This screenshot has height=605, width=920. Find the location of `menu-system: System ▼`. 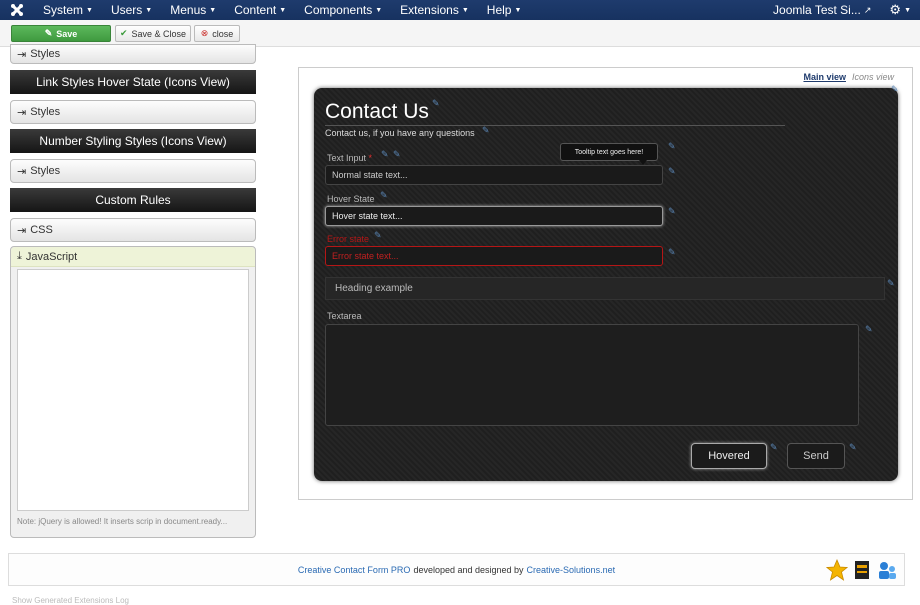

menu-system: System ▼ is located at coordinates (68, 10).